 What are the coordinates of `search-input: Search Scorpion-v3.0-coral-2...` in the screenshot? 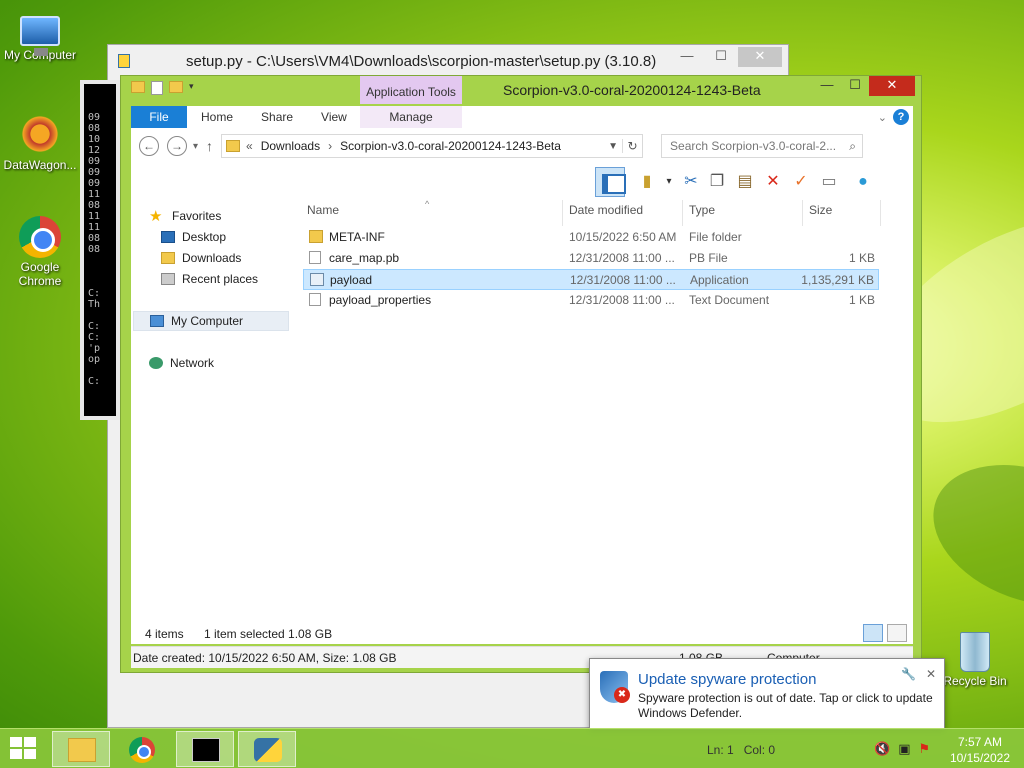 It's located at (753, 146).